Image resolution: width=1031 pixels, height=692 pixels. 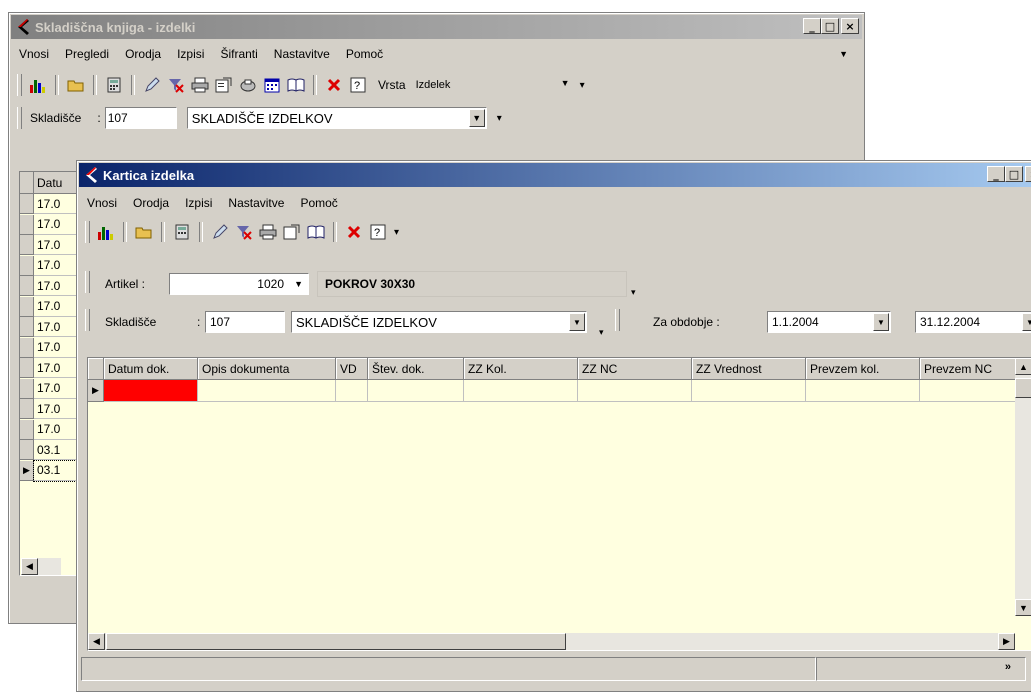 I want to click on vrsta-combo: Izdelek ▼, so click(x=491, y=85).